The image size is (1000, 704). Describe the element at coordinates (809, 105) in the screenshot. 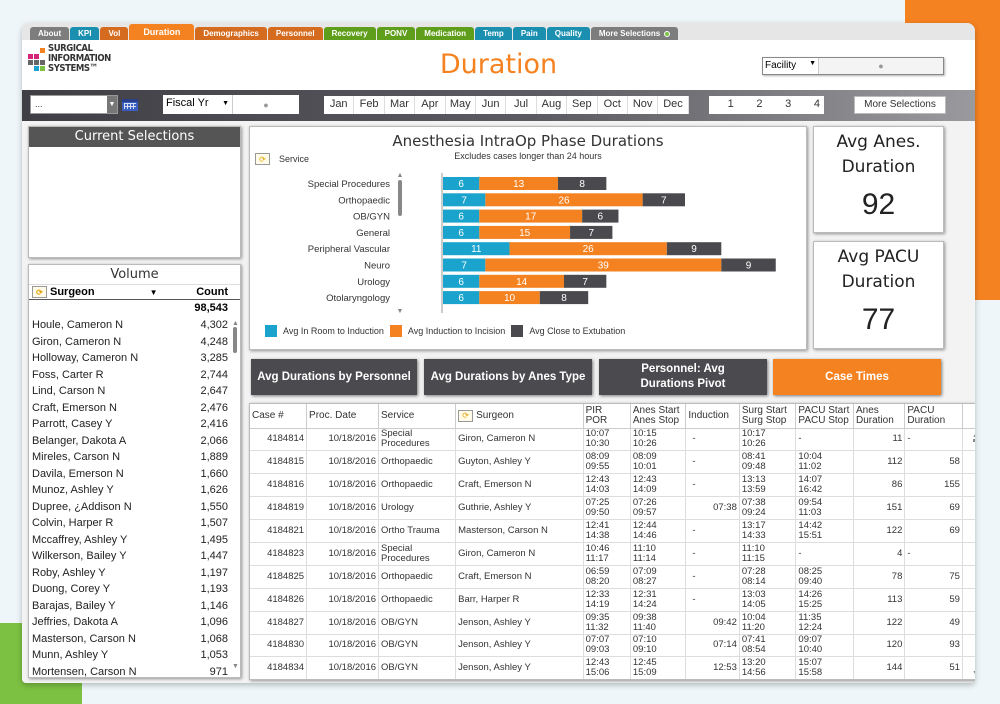

I see `quarter-4: 4` at that location.